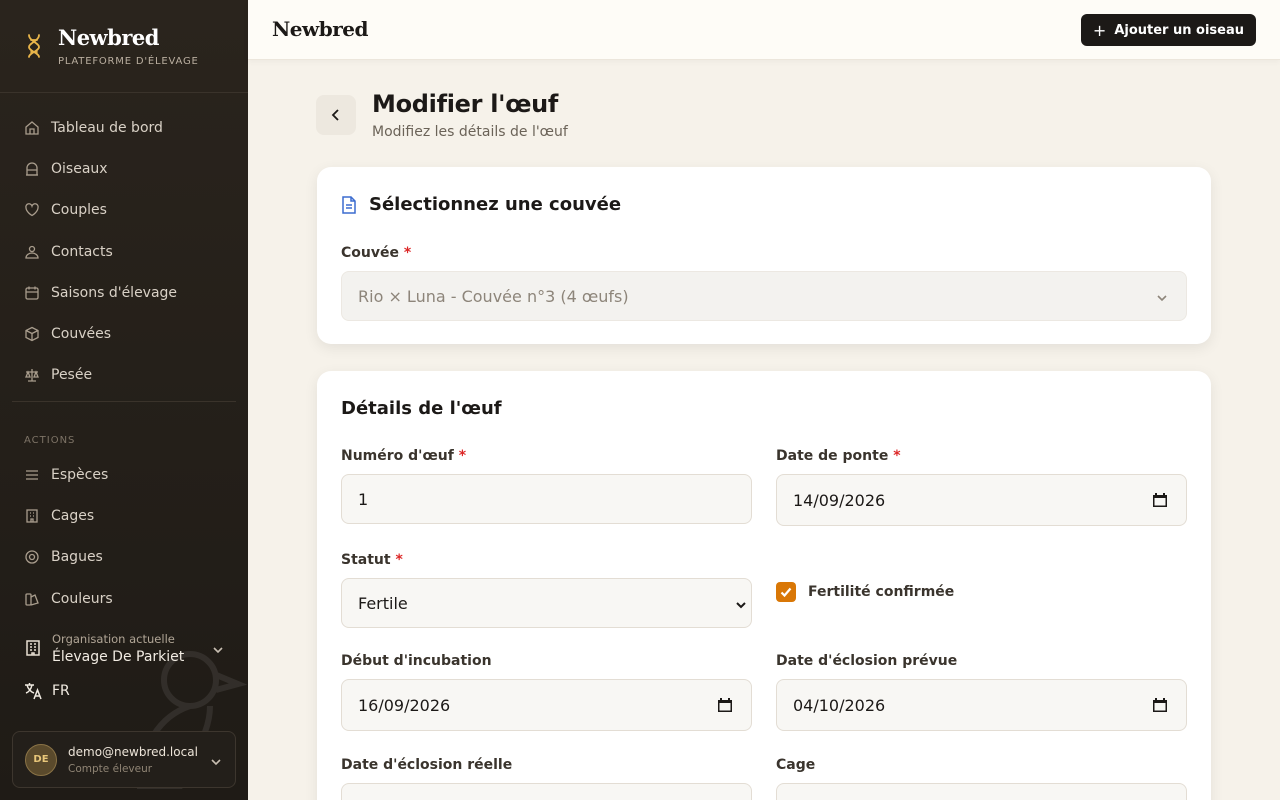  I want to click on expected-hatch-value: 04/10/2026, so click(839, 705).